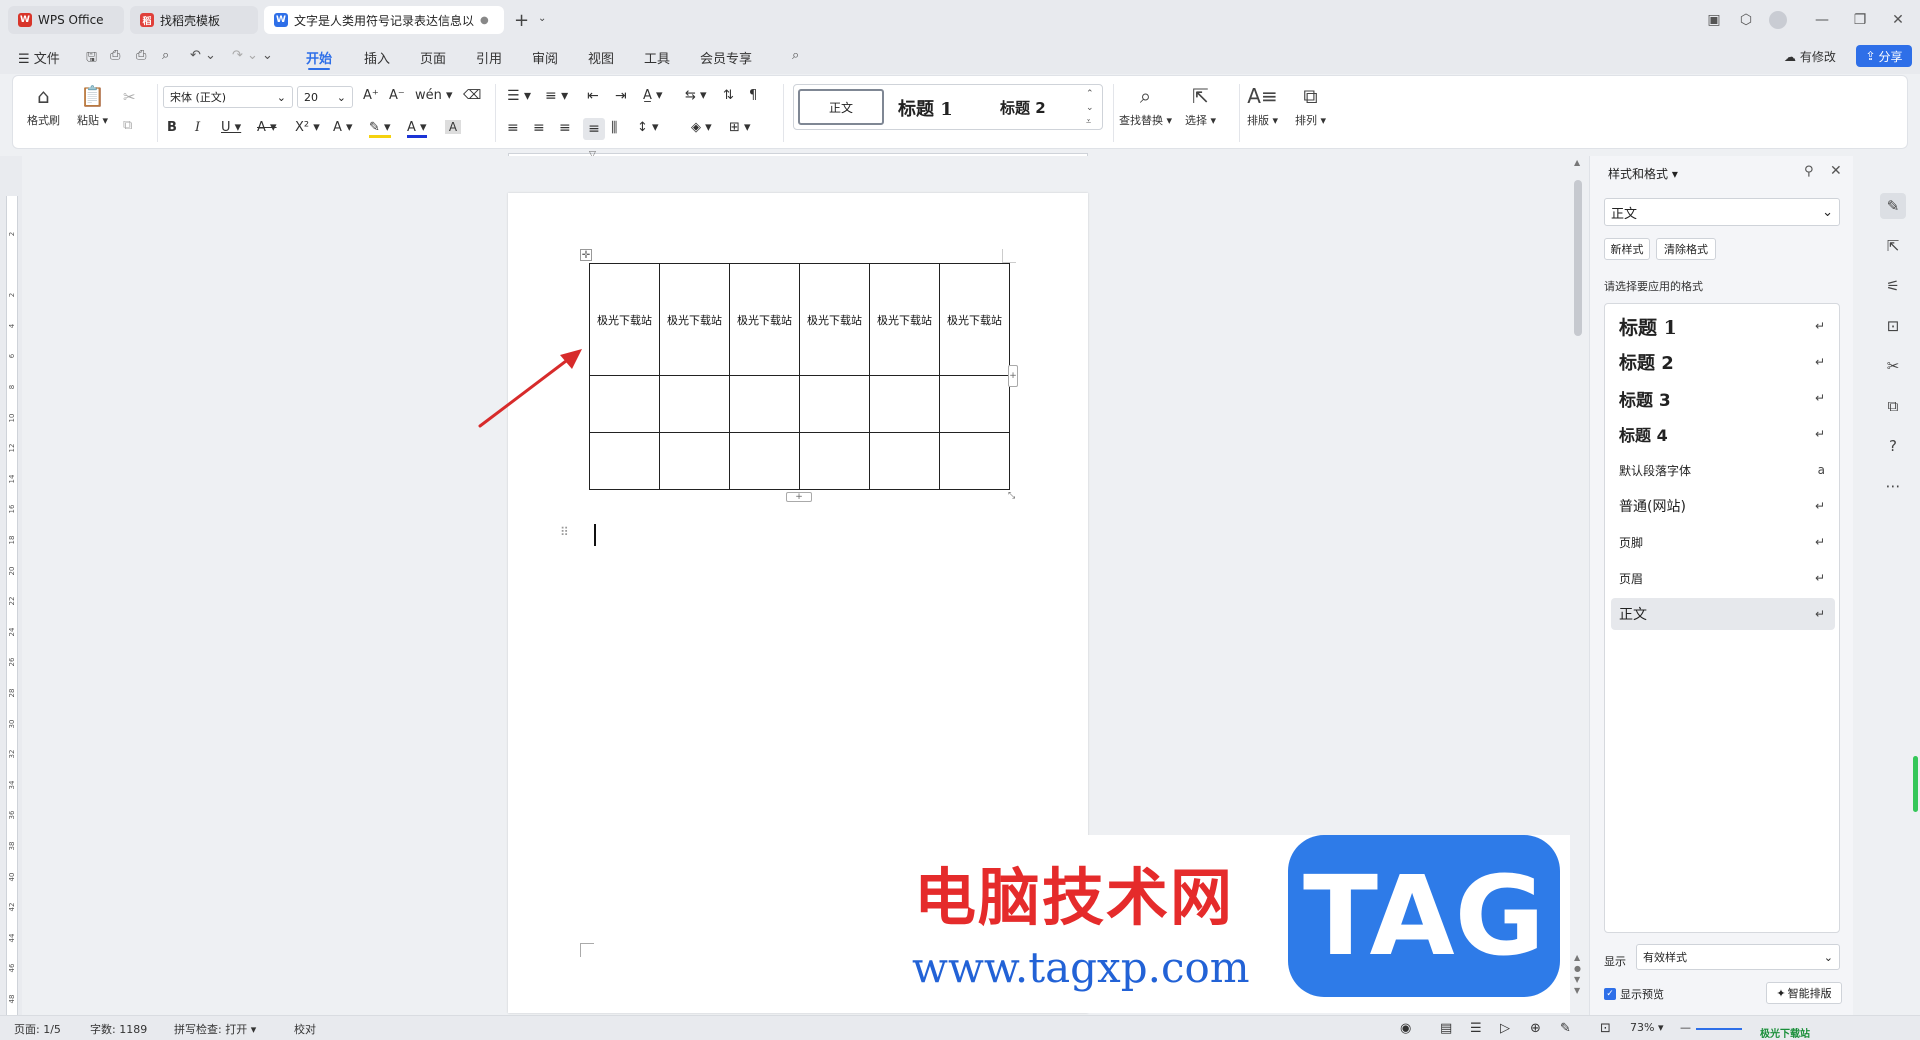 The height and width of the screenshot is (1040, 1920). What do you see at coordinates (1723, 326) in the screenshot?
I see `style-item-heading-1: 标题 1 ↵` at bounding box center [1723, 326].